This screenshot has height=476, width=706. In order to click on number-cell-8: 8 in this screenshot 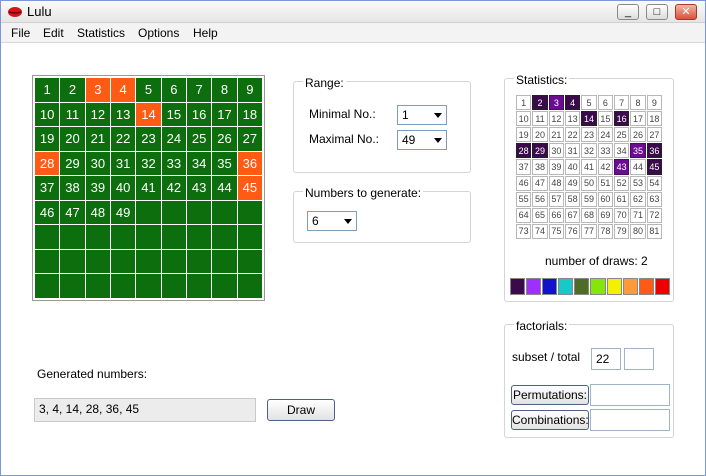, I will do `click(224, 90)`.